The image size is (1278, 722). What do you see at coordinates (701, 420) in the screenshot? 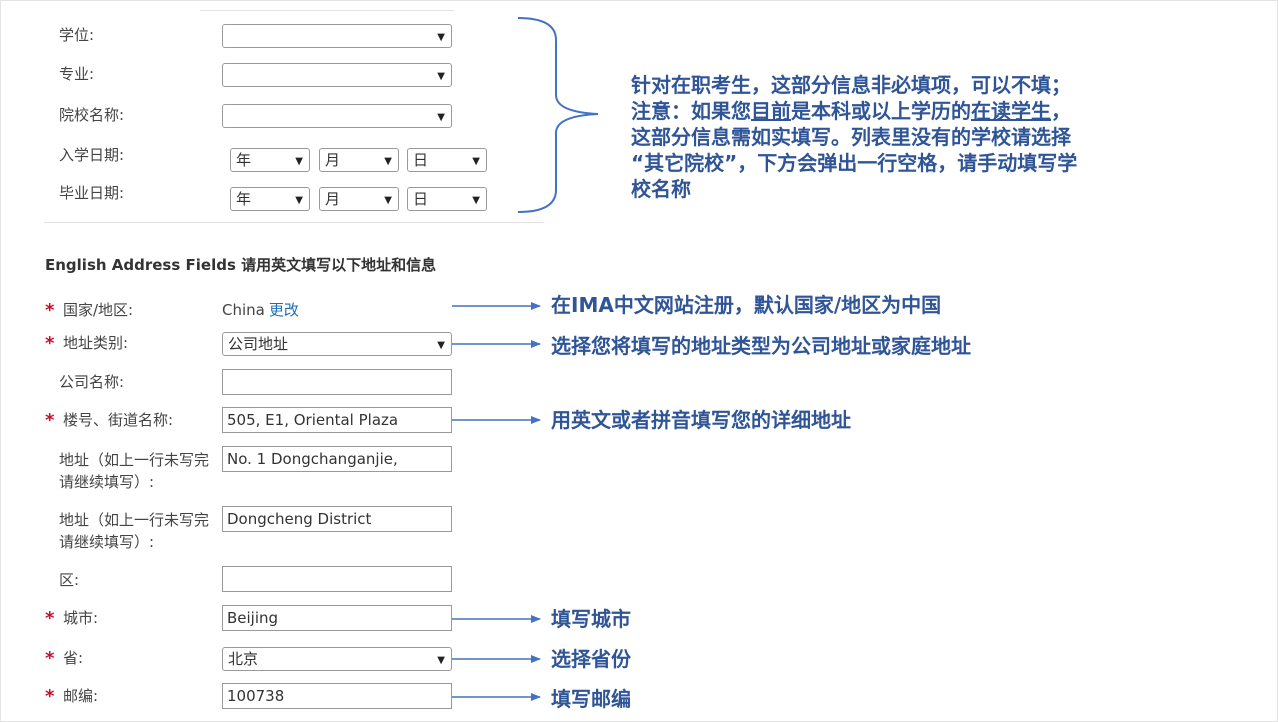
I see `annotation-street: 用英文或者拼音填写您的详细地址` at bounding box center [701, 420].